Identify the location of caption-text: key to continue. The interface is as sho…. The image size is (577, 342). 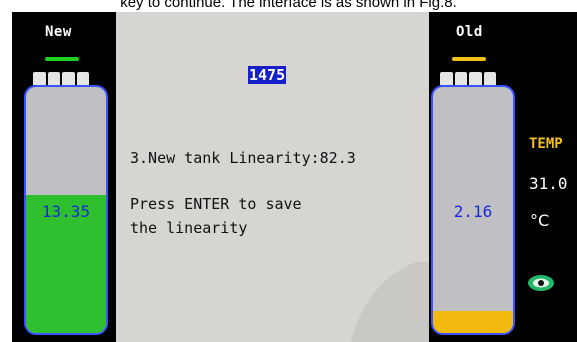
(288, 5).